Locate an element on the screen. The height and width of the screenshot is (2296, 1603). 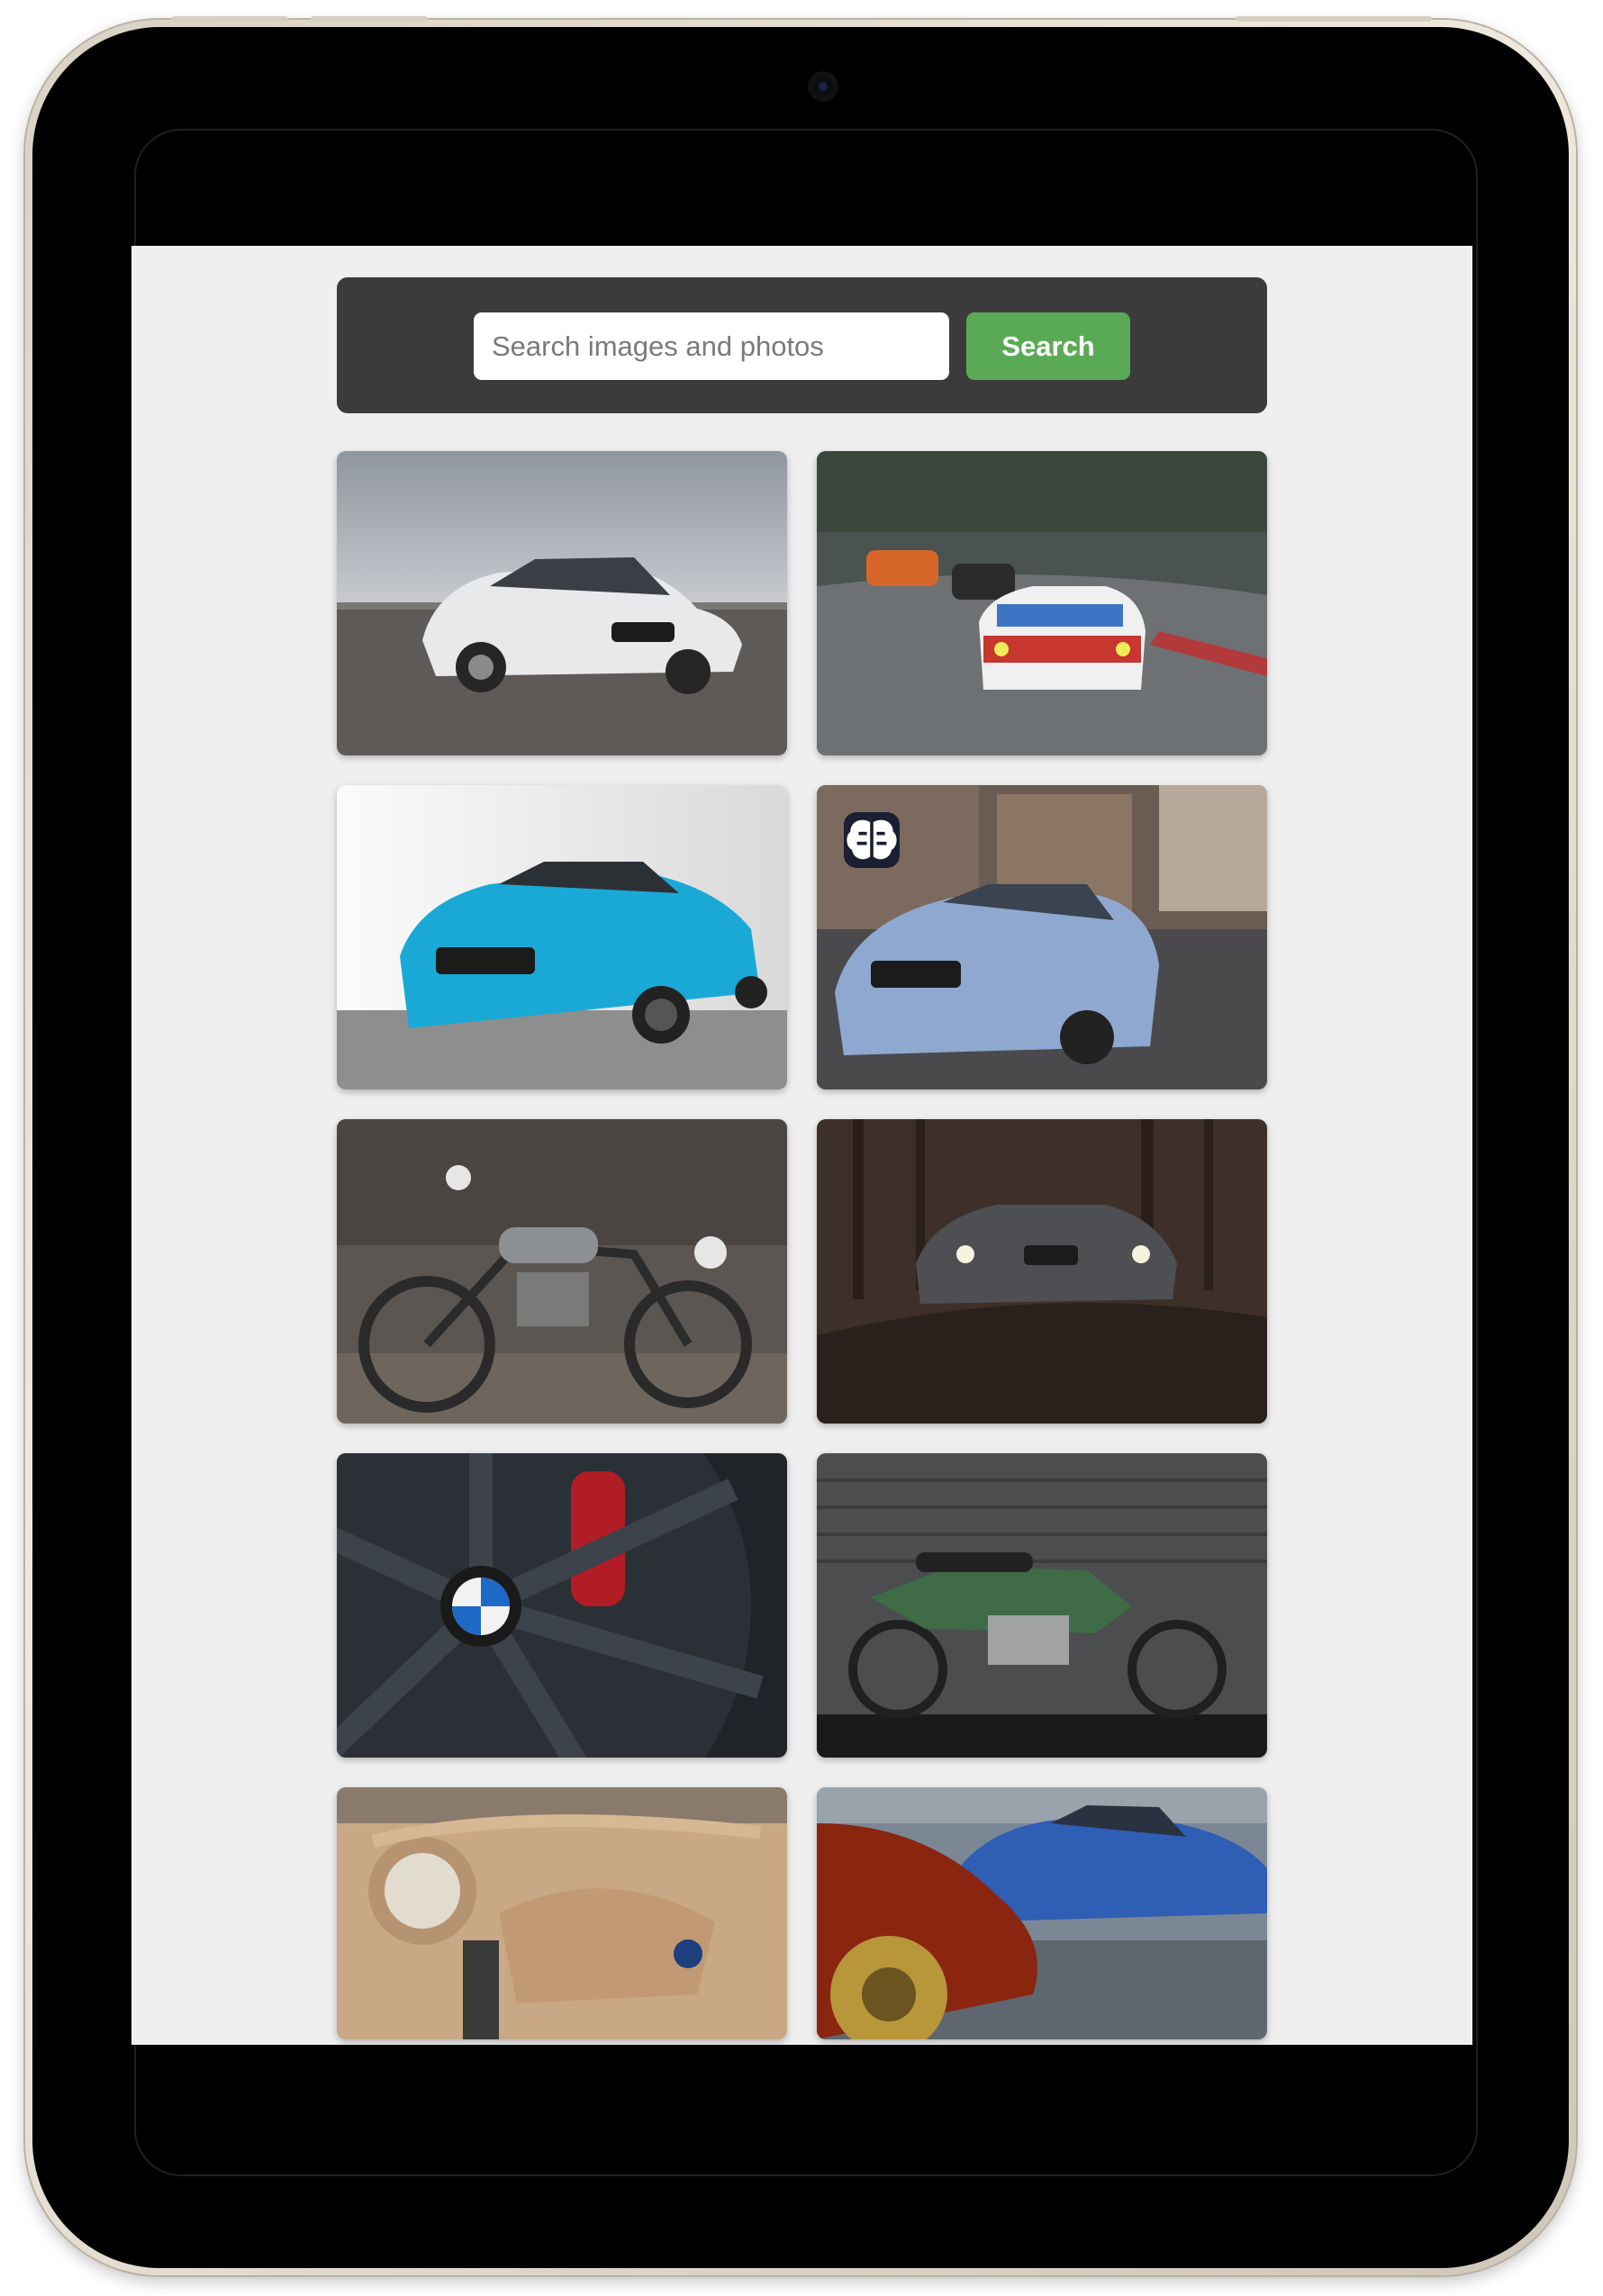
wheel-photo is located at coordinates (562, 1605).